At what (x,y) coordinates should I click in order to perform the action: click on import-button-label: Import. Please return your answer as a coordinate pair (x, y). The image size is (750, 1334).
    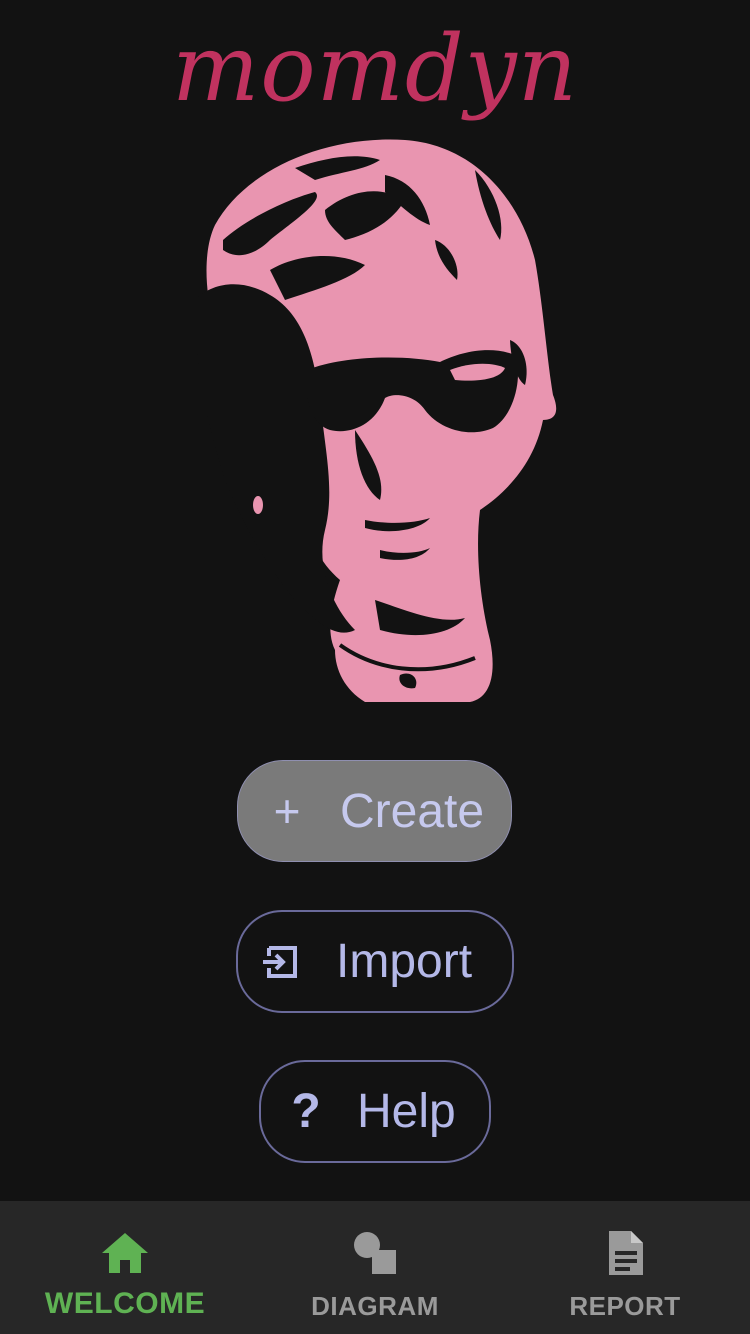
    Looking at the image, I should click on (404, 961).